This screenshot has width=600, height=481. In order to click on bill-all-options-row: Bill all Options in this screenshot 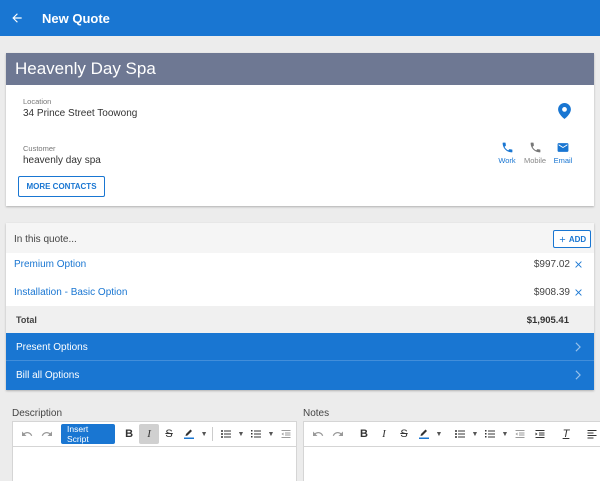, I will do `click(300, 375)`.